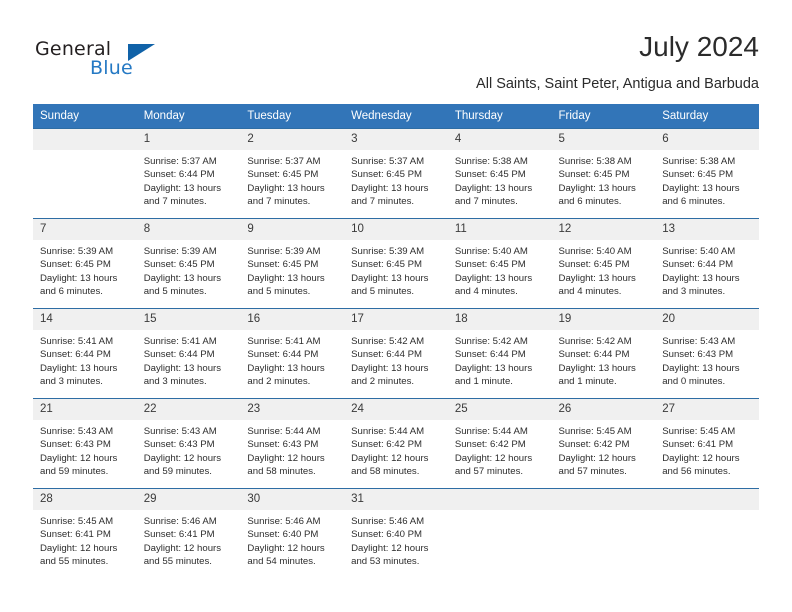 This screenshot has width=792, height=612. I want to click on daylight-text-cont: and 59 minutes., so click(74, 471).